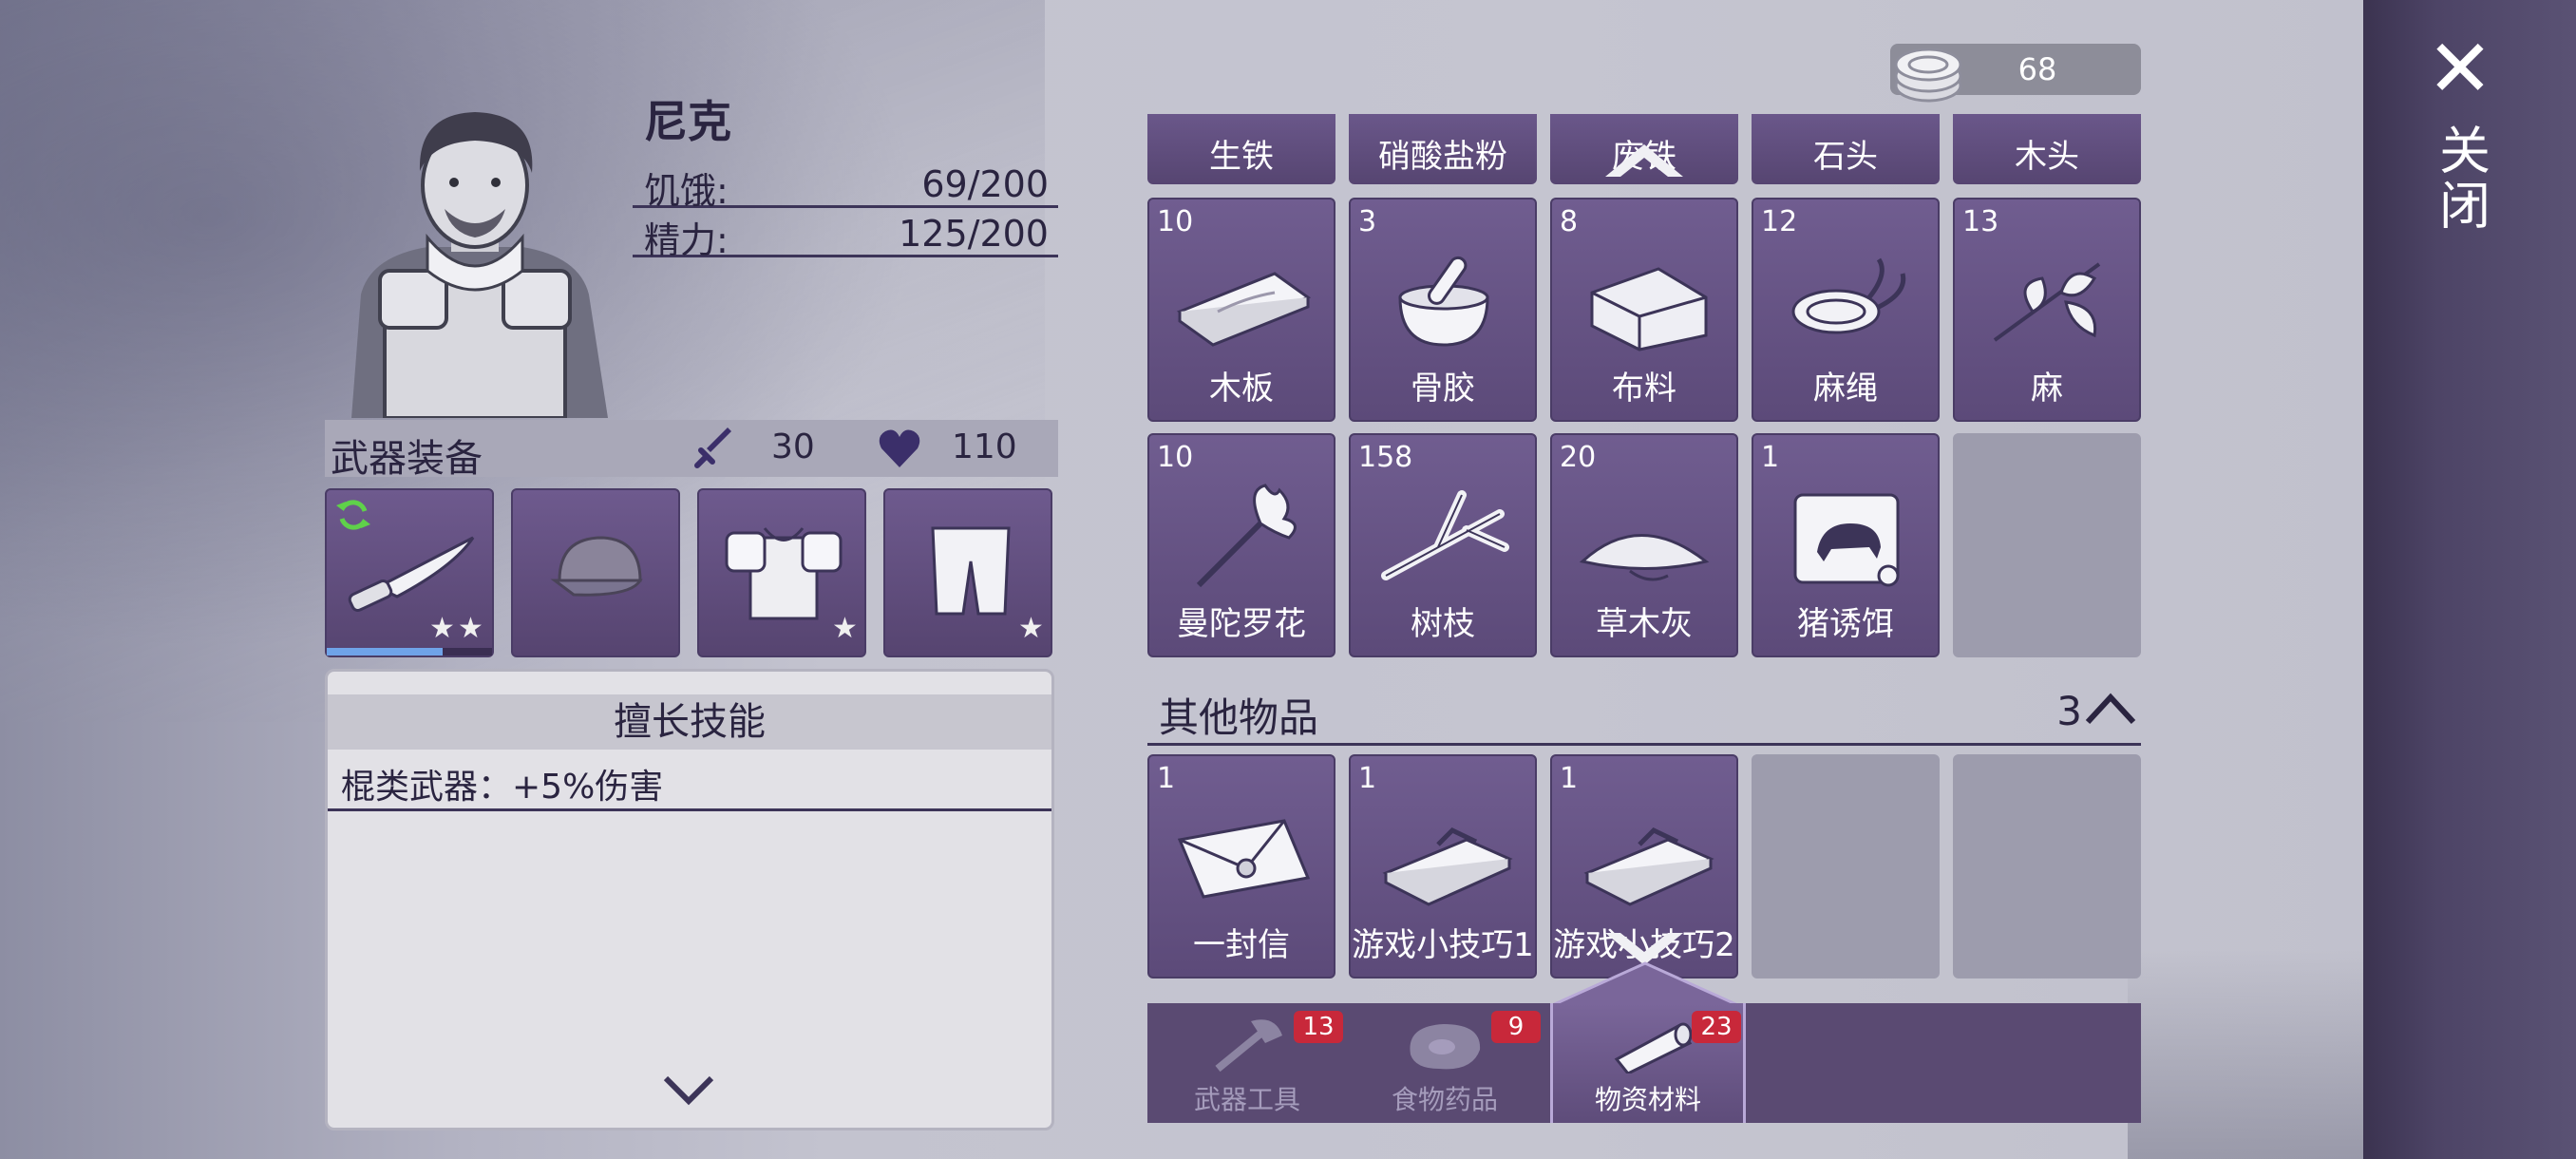 This screenshot has width=2576, height=1159. I want to click on bait-icon, so click(1846, 540).